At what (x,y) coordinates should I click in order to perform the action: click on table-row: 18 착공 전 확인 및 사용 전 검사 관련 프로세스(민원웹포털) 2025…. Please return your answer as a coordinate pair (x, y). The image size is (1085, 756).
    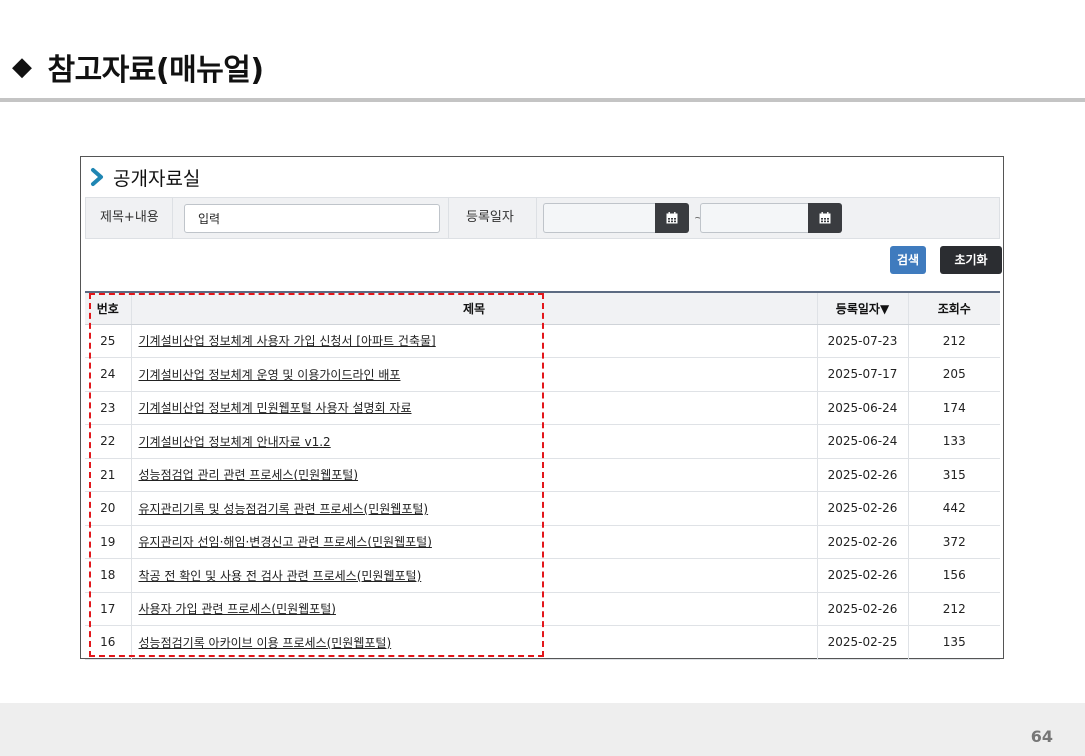
    Looking at the image, I should click on (542, 575).